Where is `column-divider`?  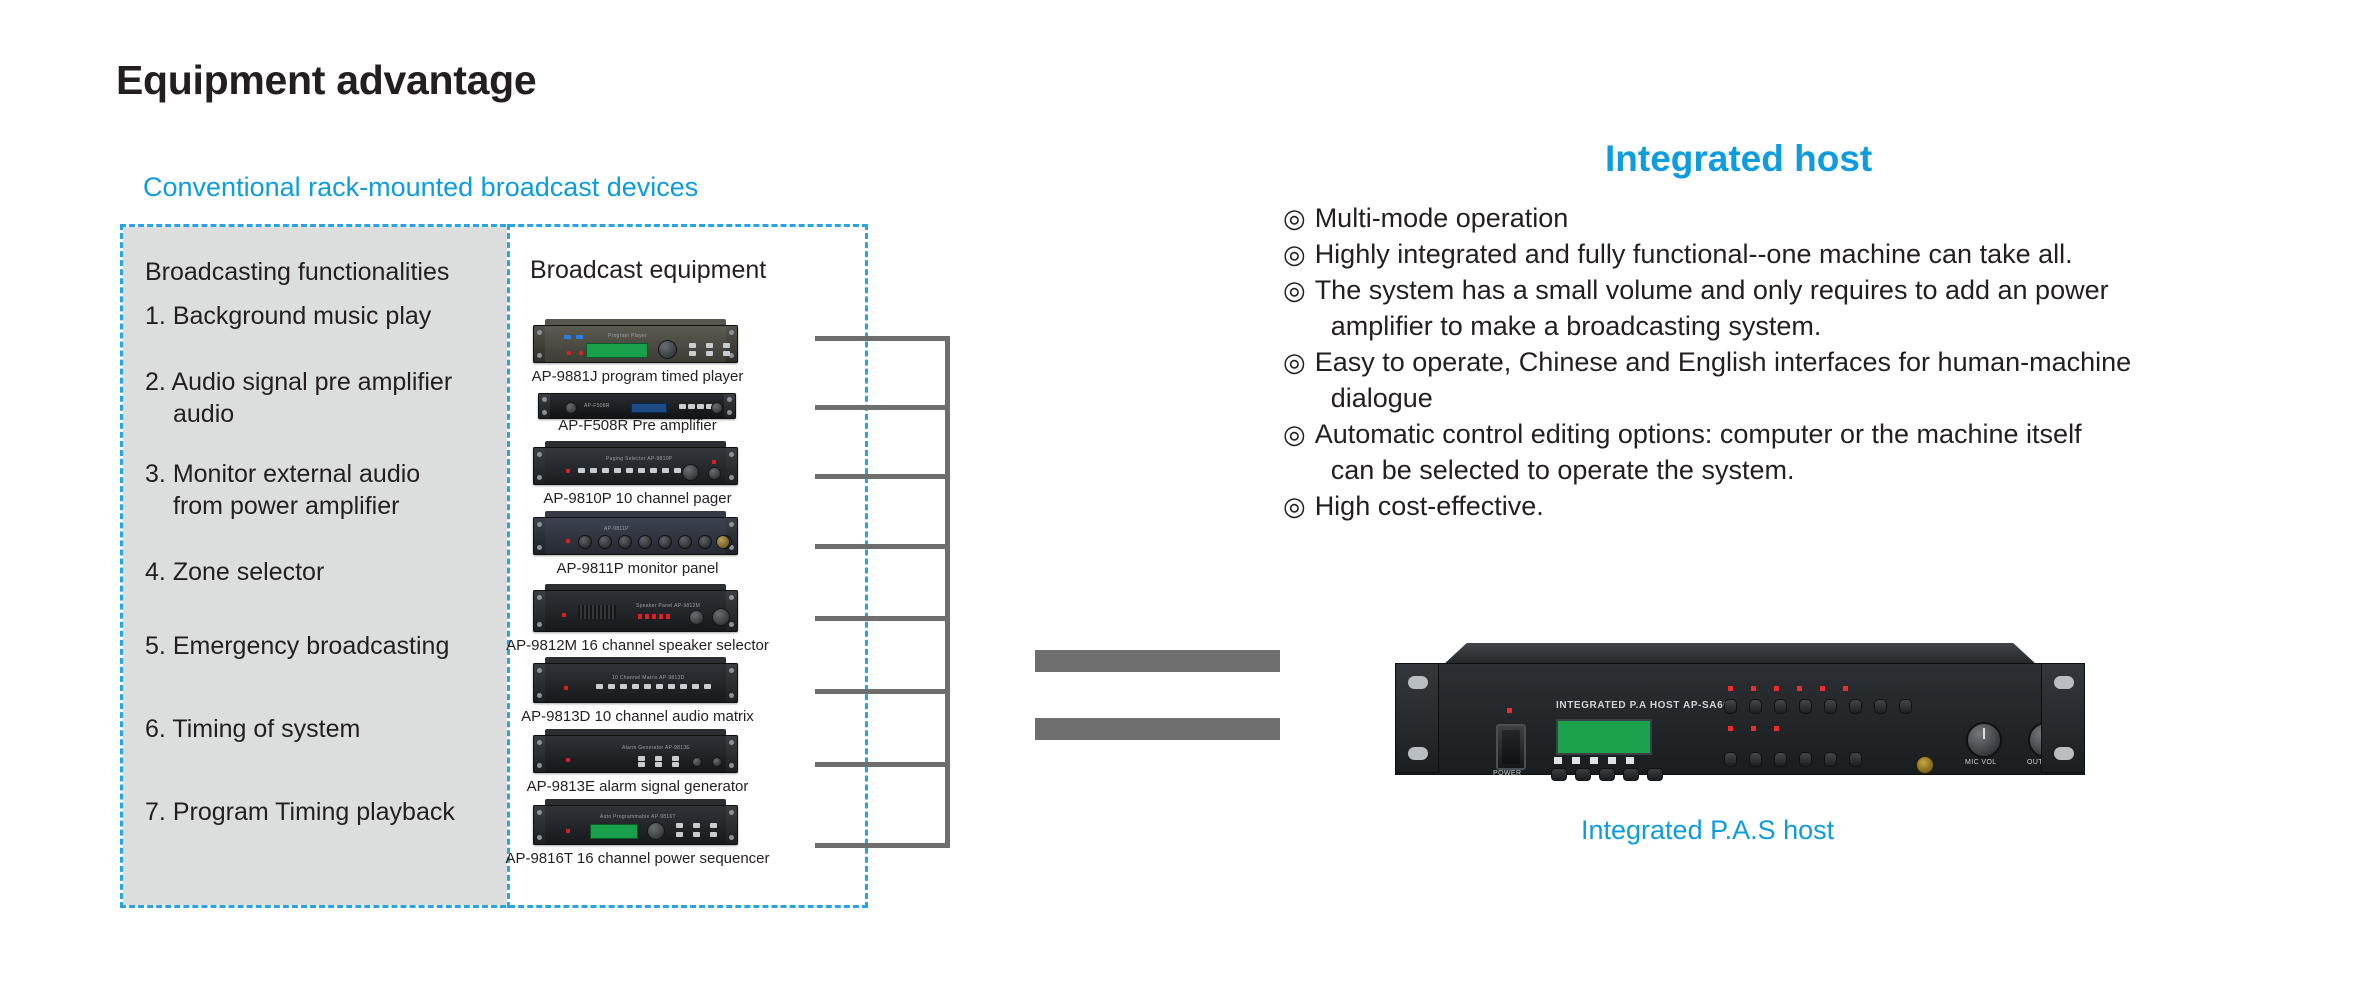 column-divider is located at coordinates (508, 566).